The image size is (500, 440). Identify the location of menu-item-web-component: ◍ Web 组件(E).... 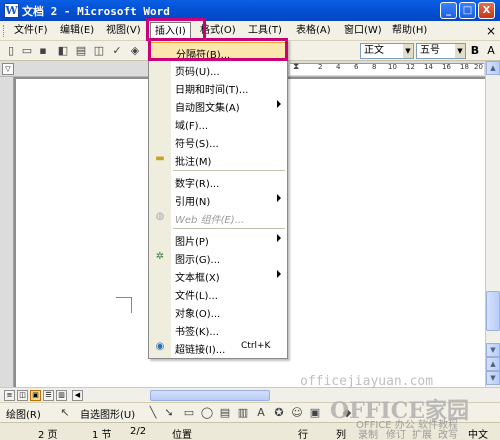
(218, 217).